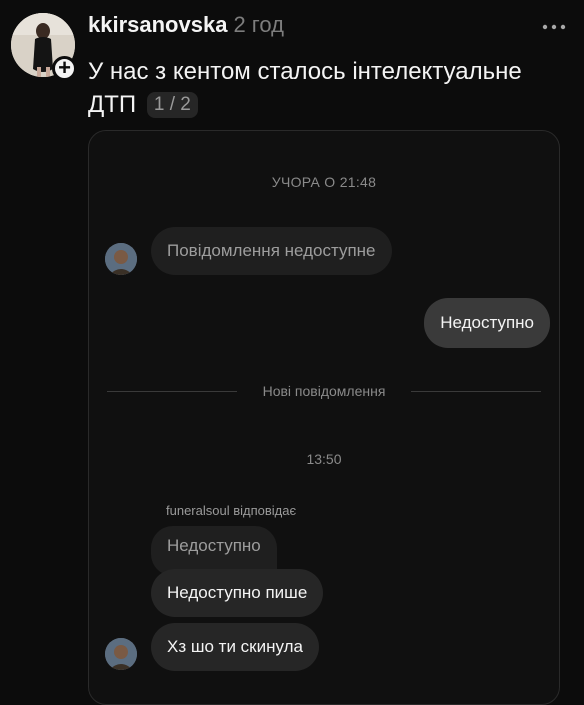 The image size is (584, 705). Describe the element at coordinates (487, 323) in the screenshot. I see `outgoing-message-bubble: Недоступно` at that location.